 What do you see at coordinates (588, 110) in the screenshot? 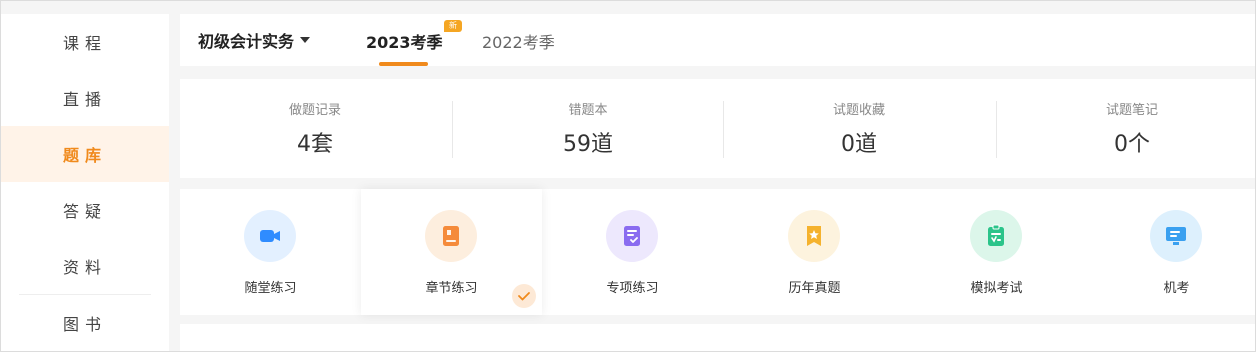
I see `stat-label: 错题本` at bounding box center [588, 110].